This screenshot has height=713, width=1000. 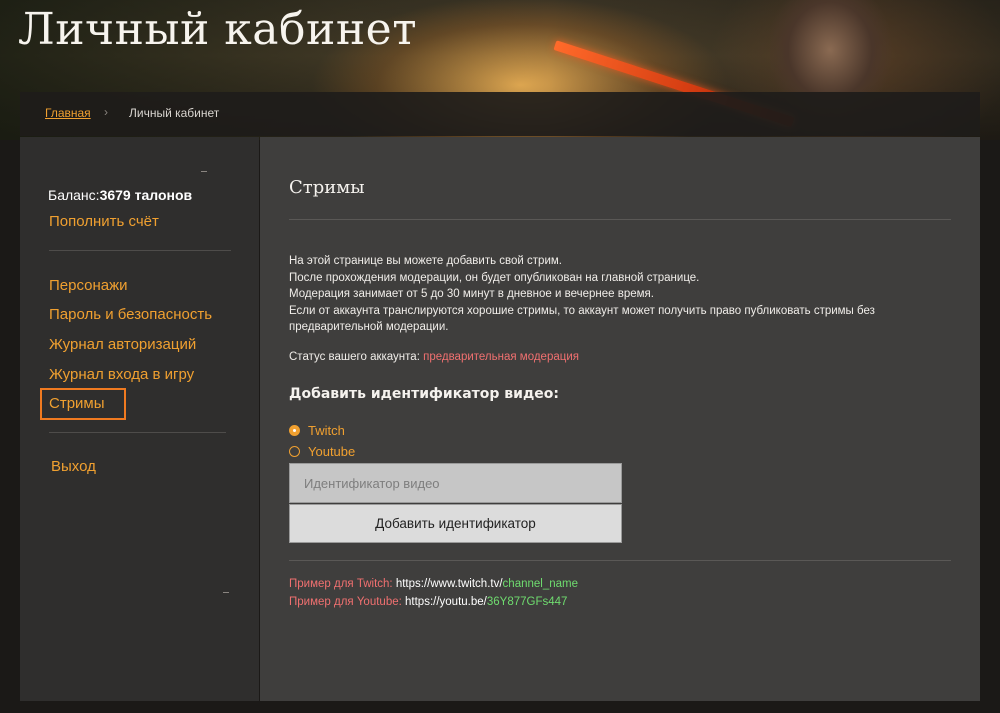 I want to click on title-divider, so click(x=620, y=219).